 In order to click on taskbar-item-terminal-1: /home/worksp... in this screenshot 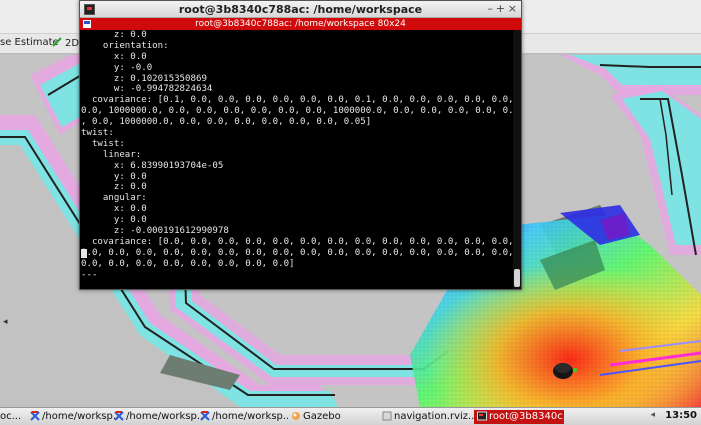, I will do `click(74, 417)`.